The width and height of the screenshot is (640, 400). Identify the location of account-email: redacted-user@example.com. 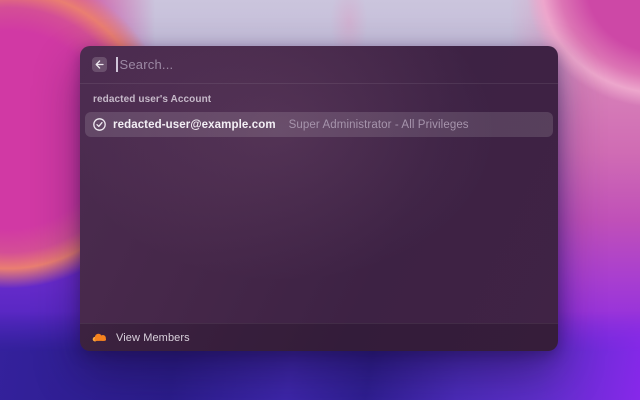
(194, 124).